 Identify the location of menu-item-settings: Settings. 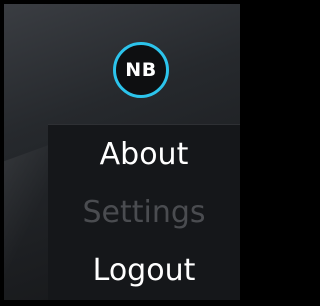
(144, 212).